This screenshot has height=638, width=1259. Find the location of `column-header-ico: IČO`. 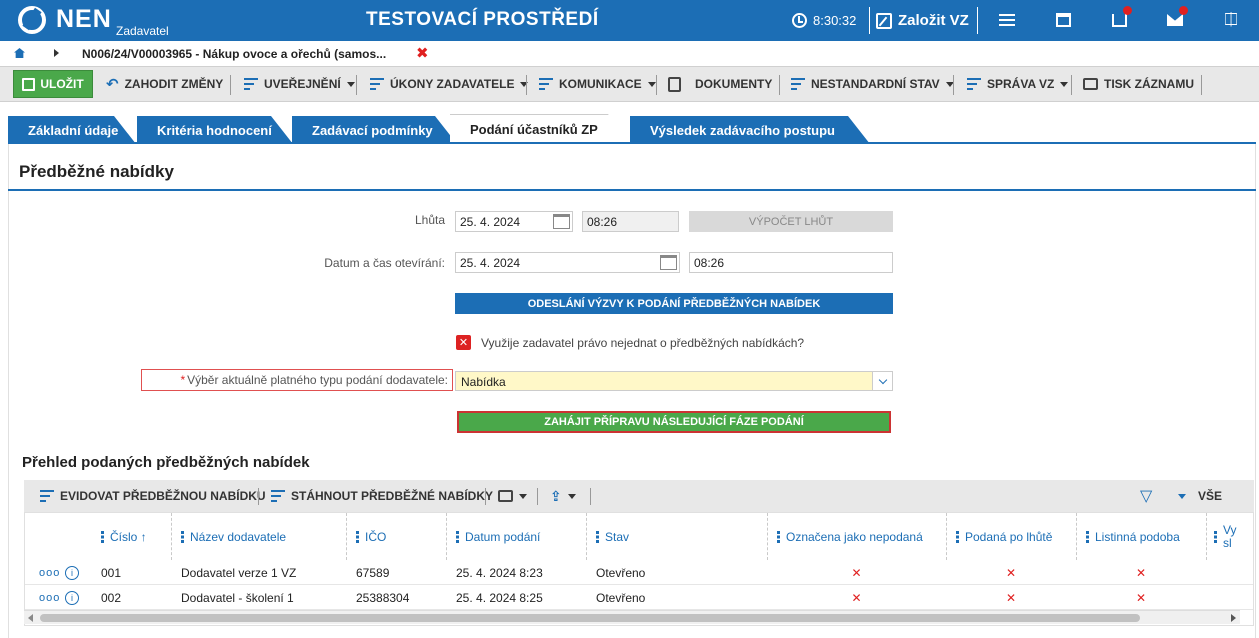

column-header-ico: IČO is located at coordinates (371, 536).